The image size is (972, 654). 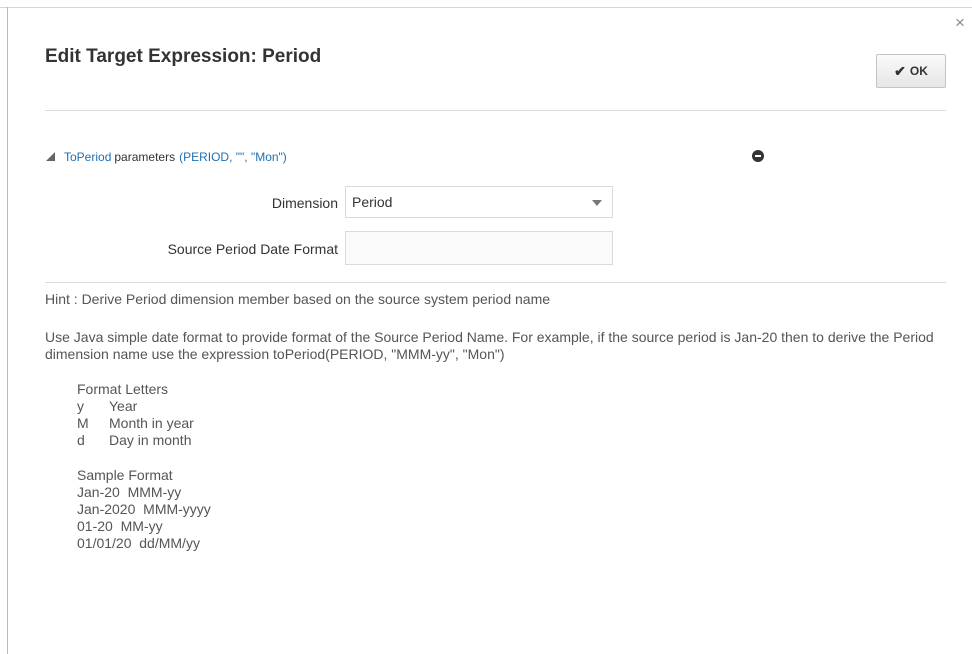 I want to click on sample-format-item: Jan-2020 MMM-yyyy, so click(x=144, y=509).